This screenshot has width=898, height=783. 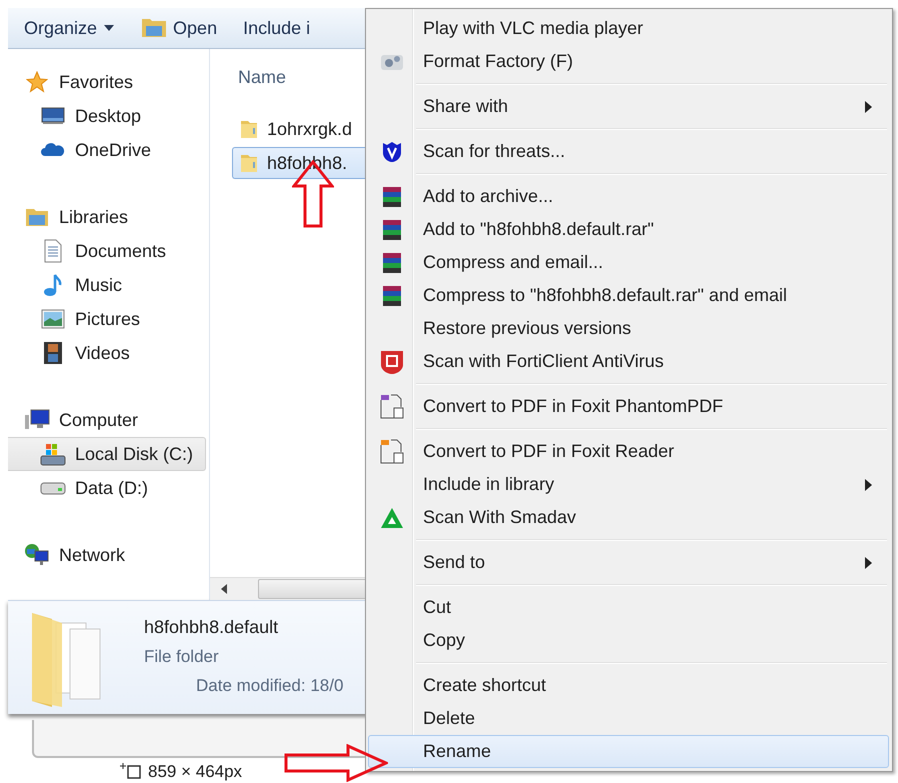 What do you see at coordinates (182, 657) in the screenshot?
I see `file-type: File folder` at bounding box center [182, 657].